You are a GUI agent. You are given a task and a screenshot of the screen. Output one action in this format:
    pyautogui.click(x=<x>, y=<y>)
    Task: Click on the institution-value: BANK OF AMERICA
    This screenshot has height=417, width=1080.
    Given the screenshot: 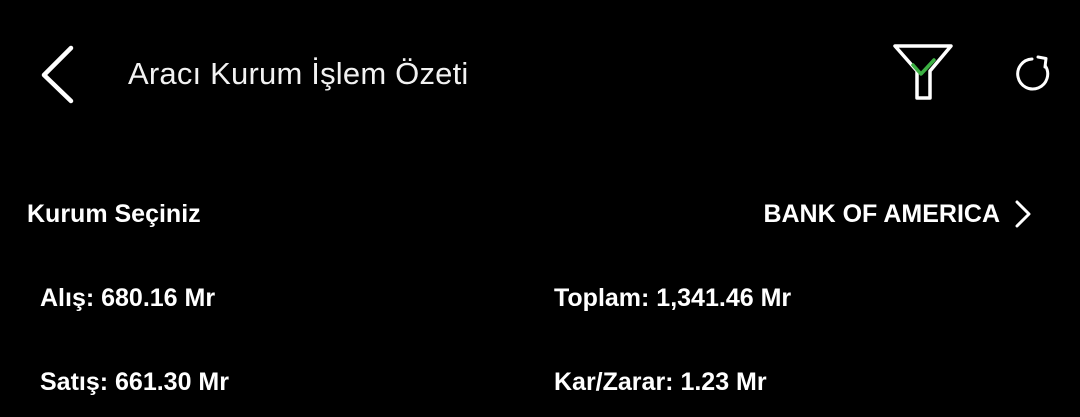 What is the action you would take?
    pyautogui.click(x=881, y=214)
    